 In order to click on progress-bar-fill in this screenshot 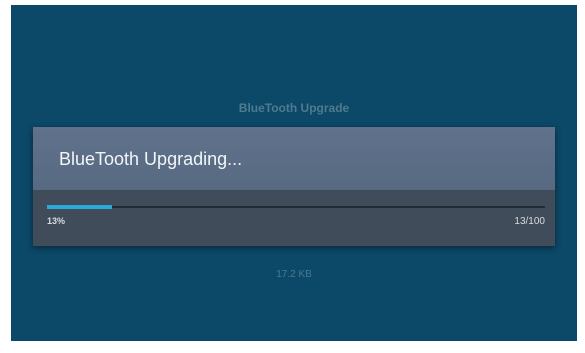, I will do `click(79, 207)`.